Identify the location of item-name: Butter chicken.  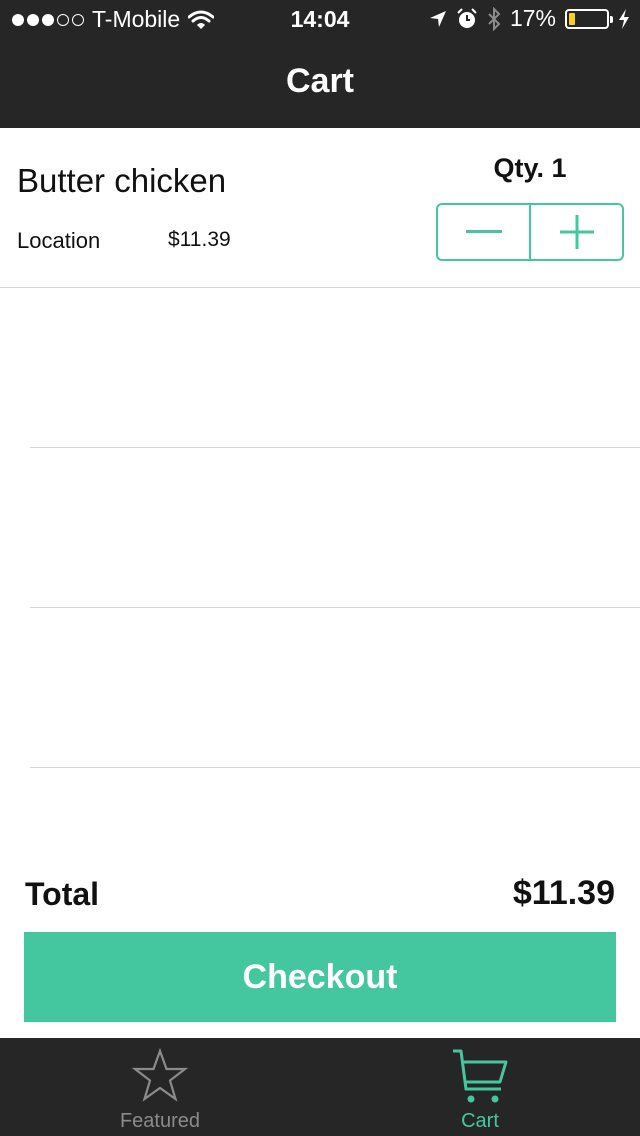
(122, 180).